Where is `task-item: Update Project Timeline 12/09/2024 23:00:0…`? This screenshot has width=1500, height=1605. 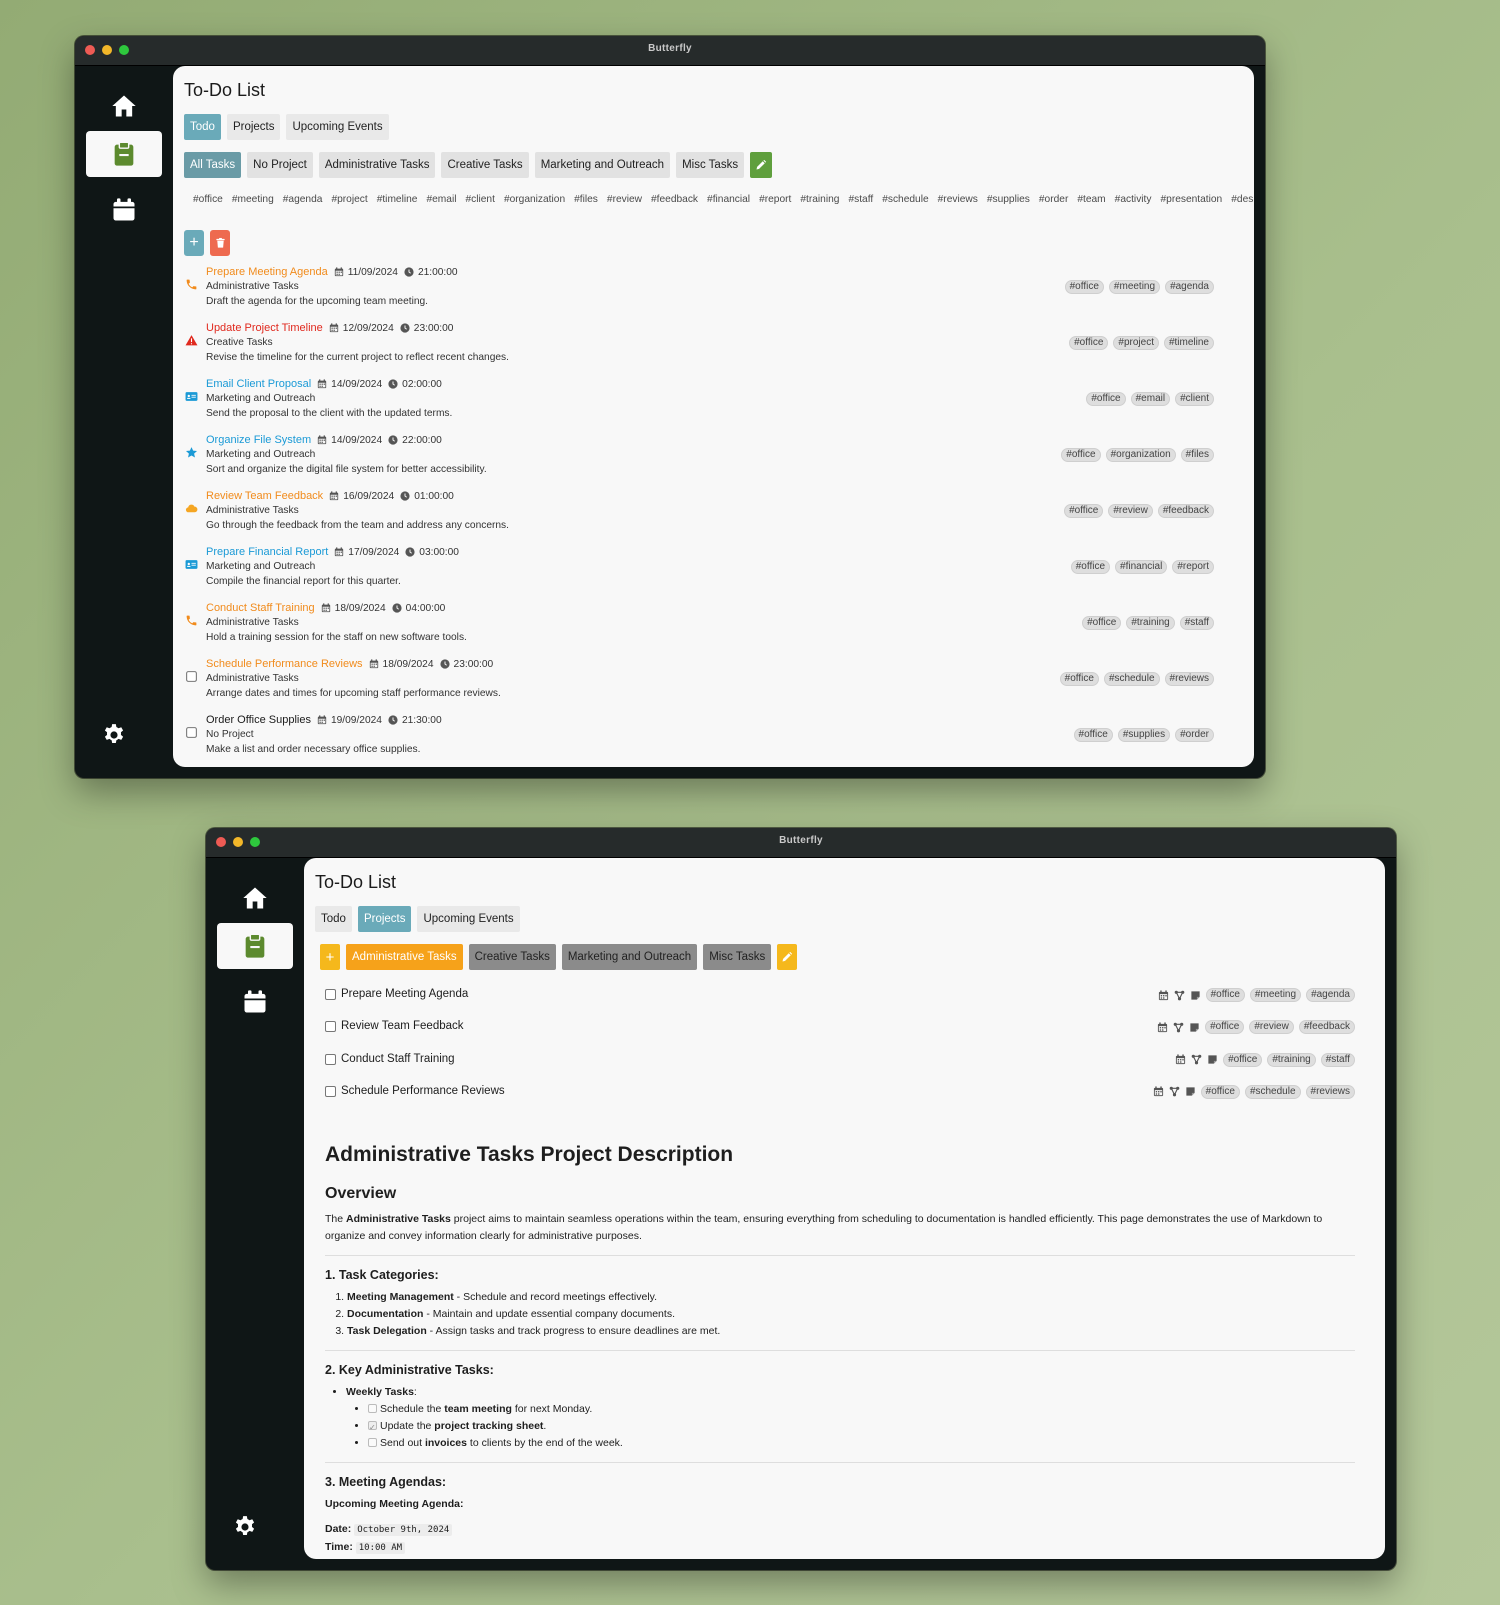 task-item: Update Project Timeline 12/09/2024 23:00:0… is located at coordinates (699, 350).